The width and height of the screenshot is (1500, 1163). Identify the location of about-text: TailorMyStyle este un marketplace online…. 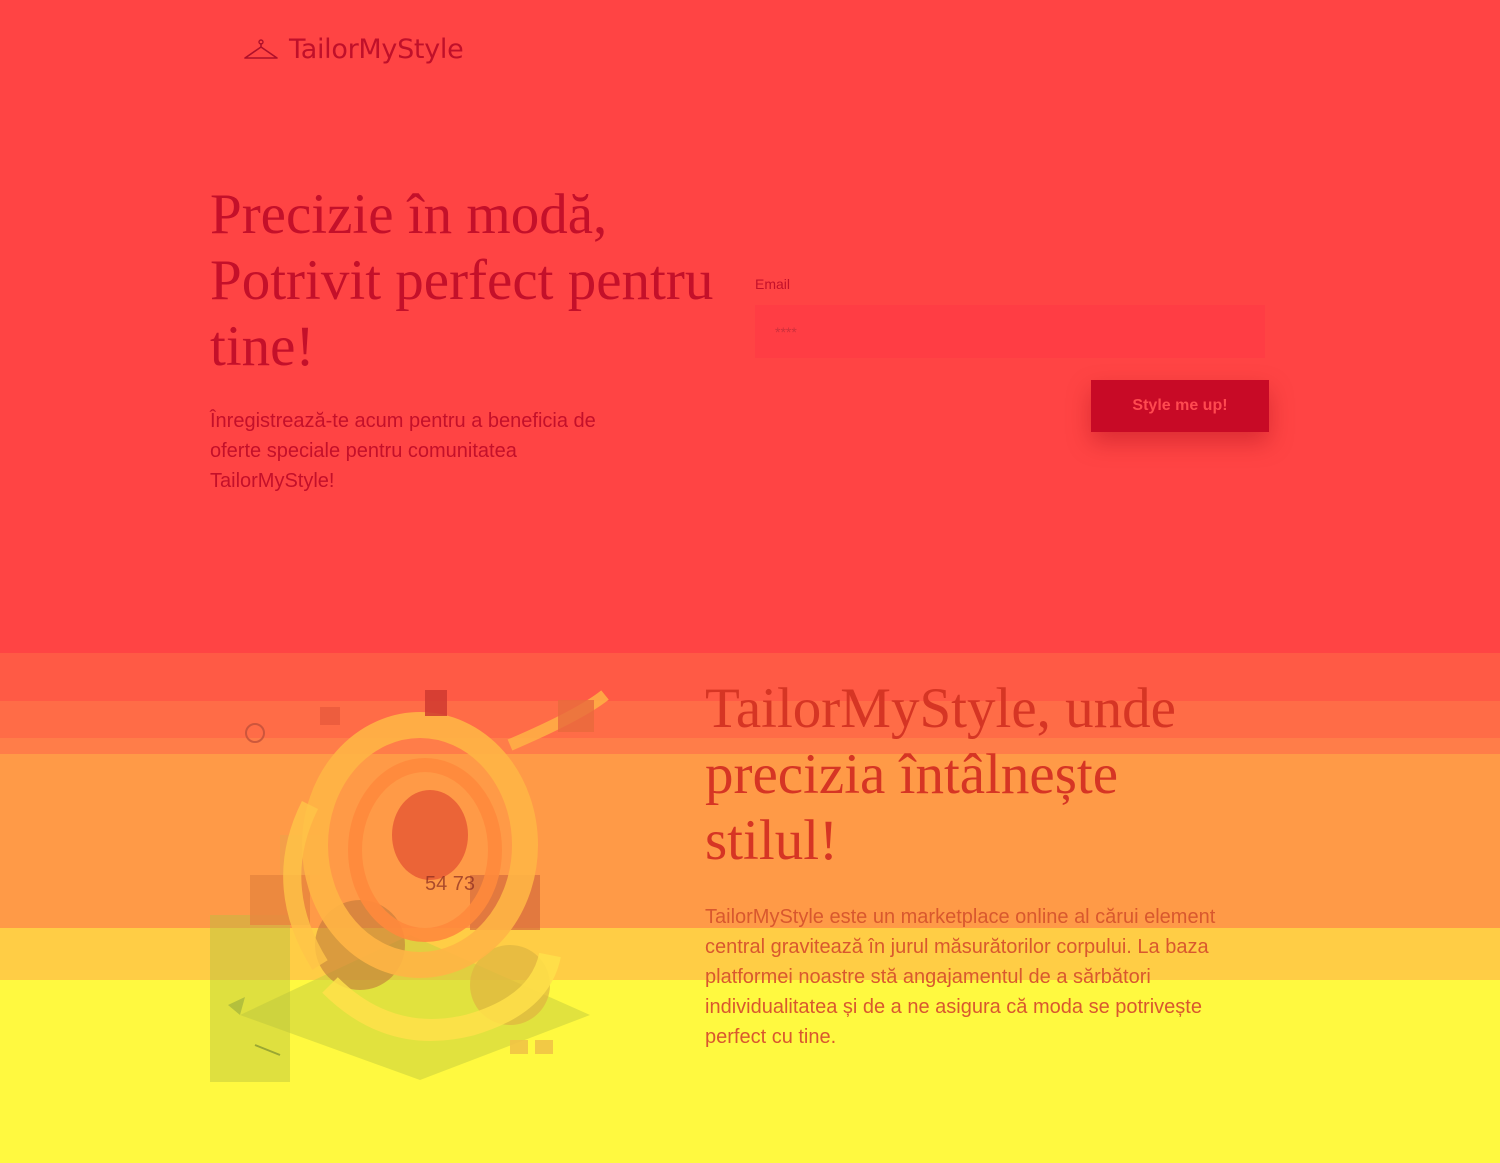
(960, 977).